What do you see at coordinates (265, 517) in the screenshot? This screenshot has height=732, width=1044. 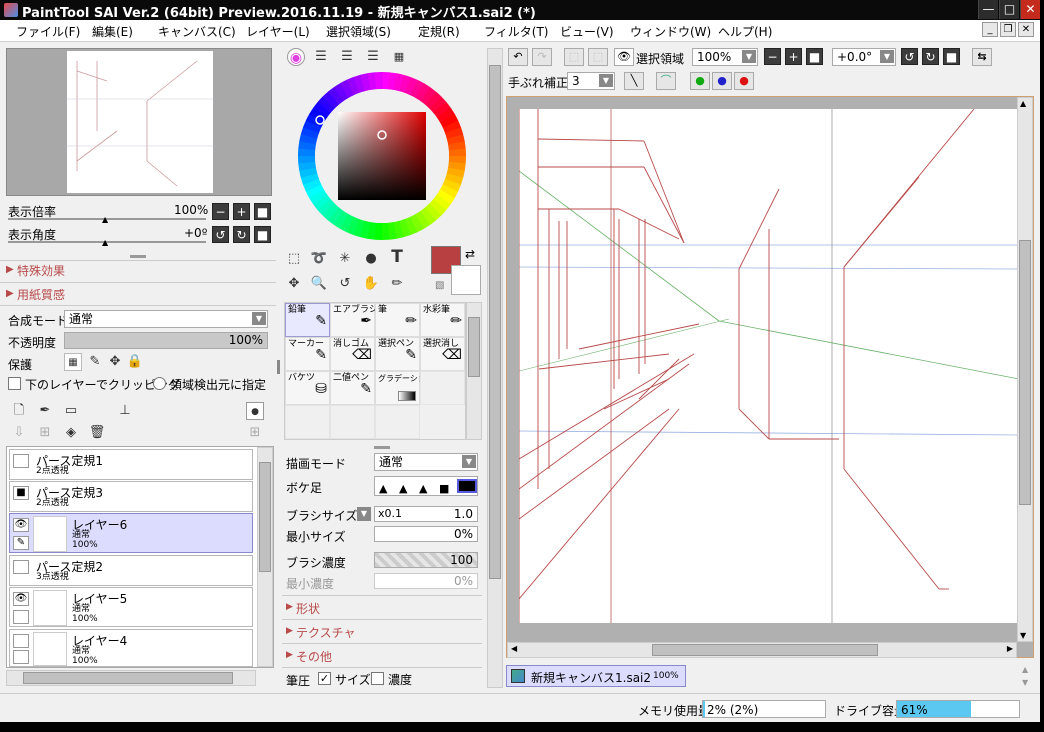 I see `layer-scrollbar-thumb` at bounding box center [265, 517].